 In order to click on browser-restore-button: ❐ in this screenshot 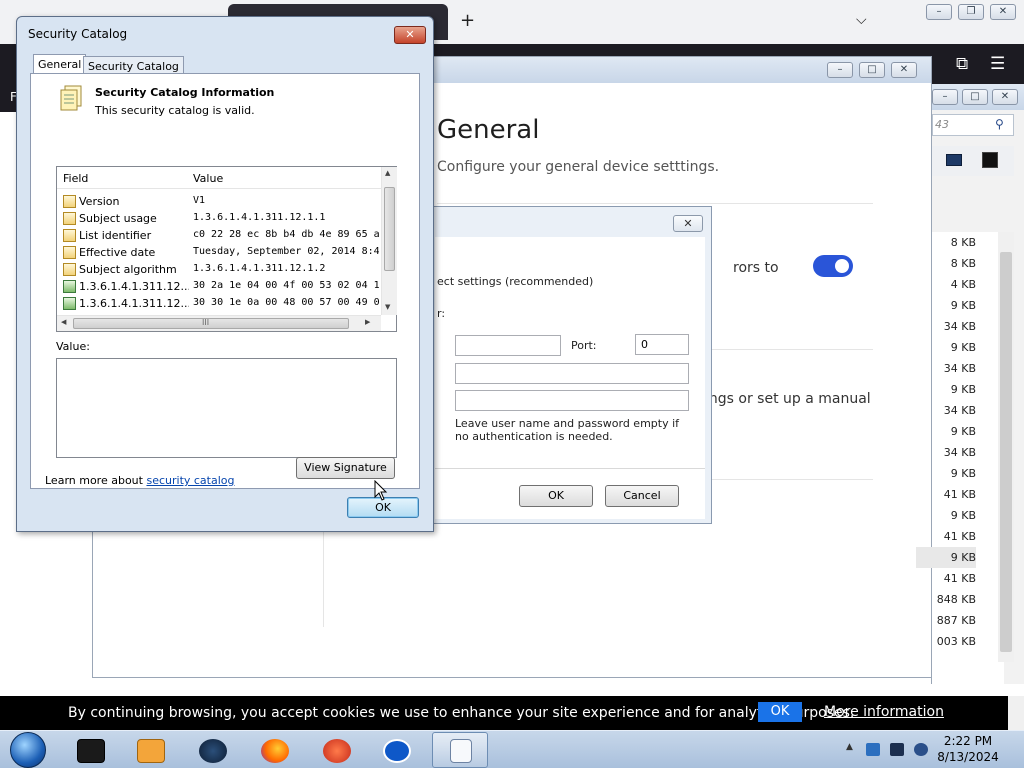, I will do `click(971, 12)`.